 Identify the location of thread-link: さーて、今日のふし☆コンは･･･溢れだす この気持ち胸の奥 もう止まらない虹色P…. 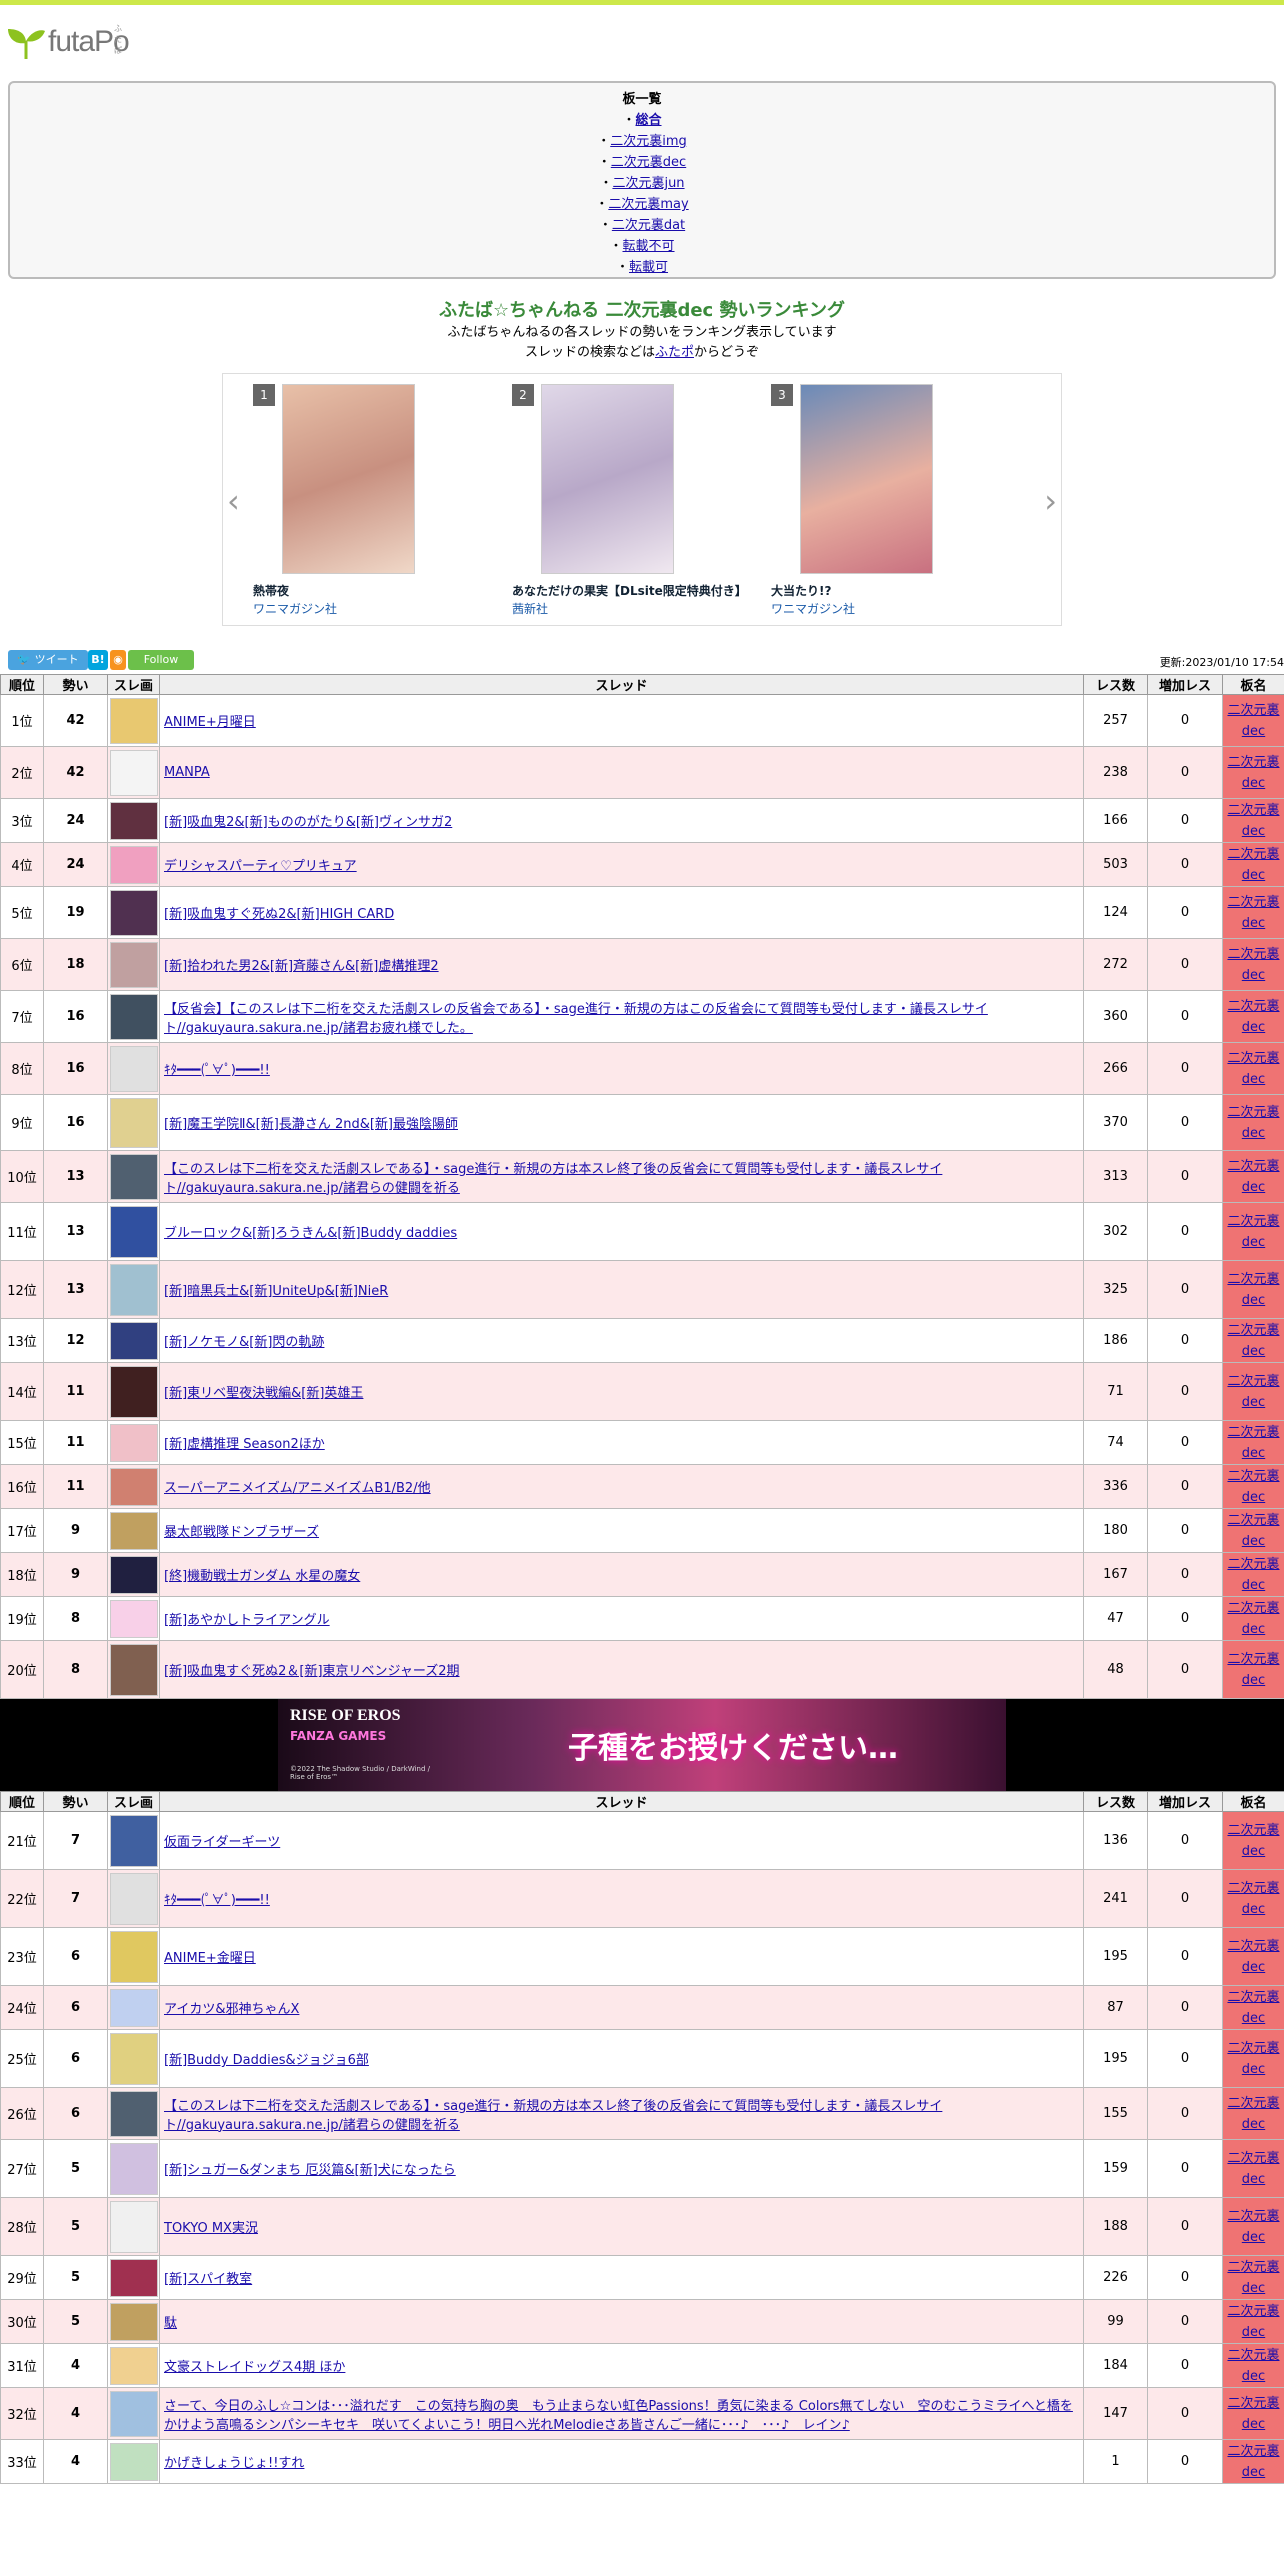
(618, 2416).